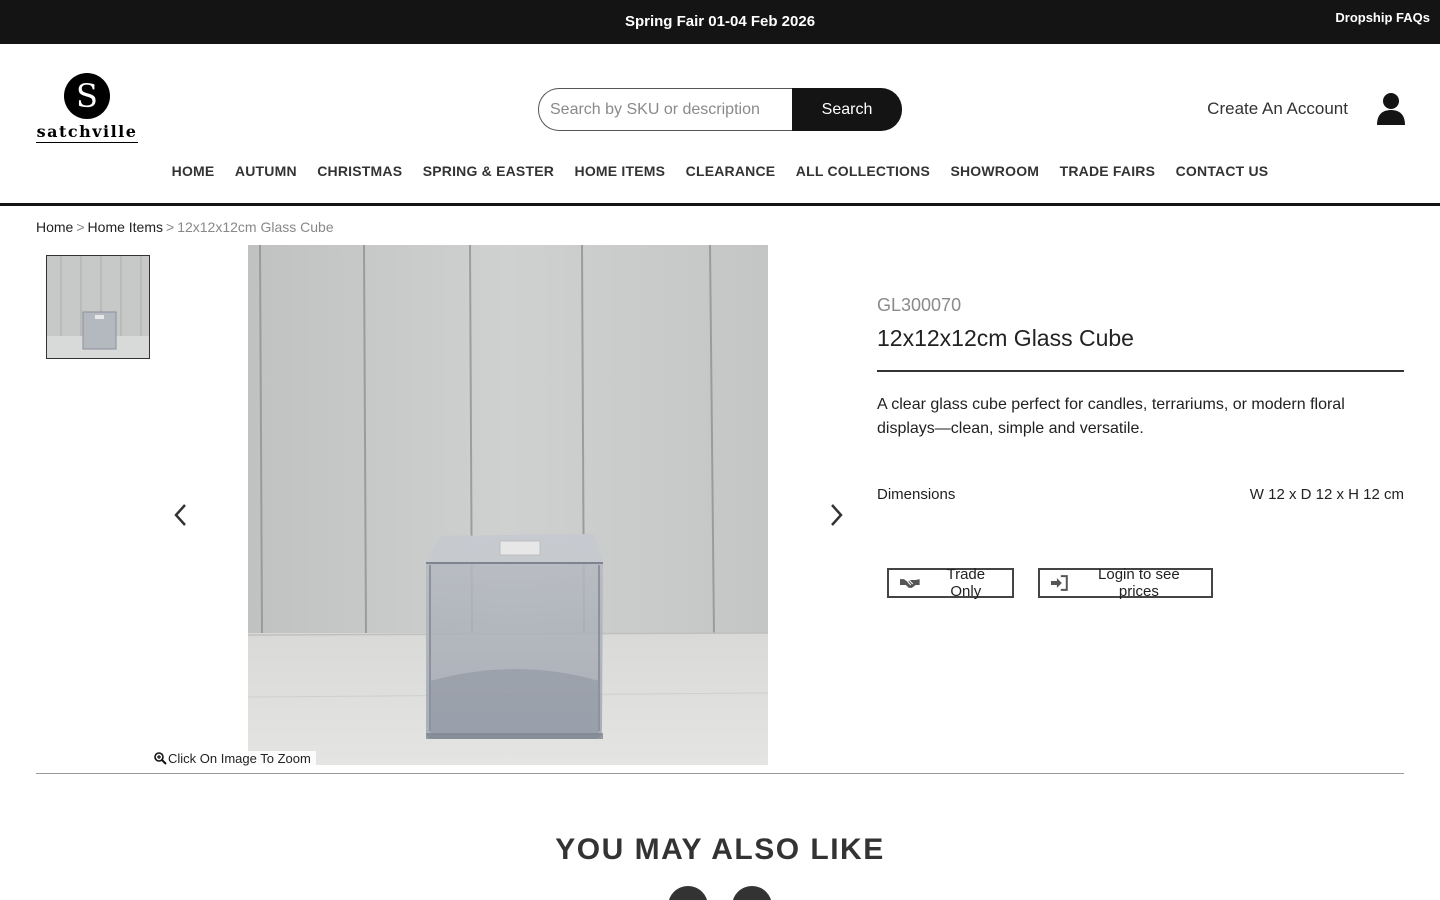 The height and width of the screenshot is (900, 1440). I want to click on logo-mark: S, so click(87, 96).